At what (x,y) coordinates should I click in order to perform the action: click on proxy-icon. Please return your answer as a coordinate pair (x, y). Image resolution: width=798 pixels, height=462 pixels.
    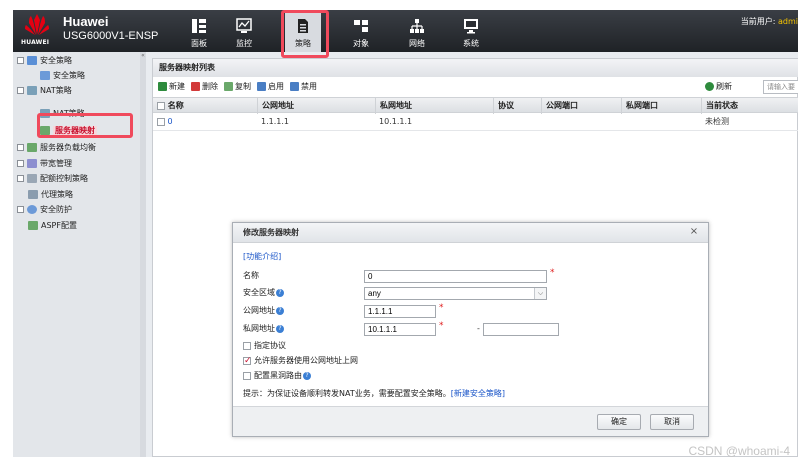
    Looking at the image, I should click on (33, 194).